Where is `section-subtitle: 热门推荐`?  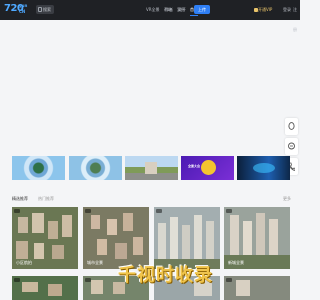
section-subtitle: 热门推荐 is located at coordinates (46, 199).